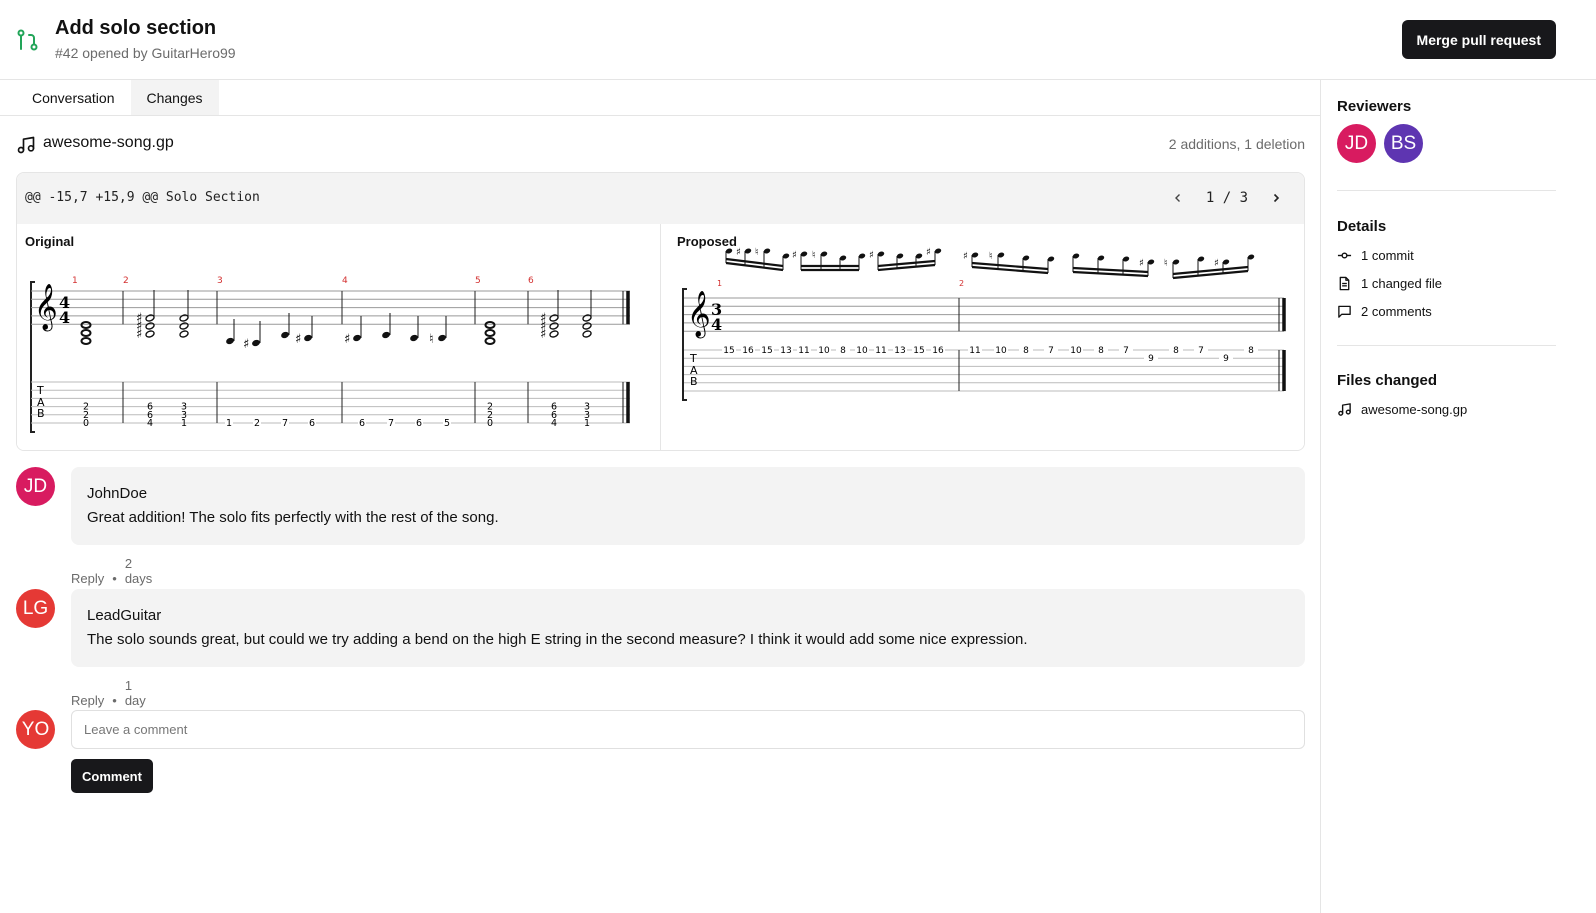 This screenshot has height=913, width=1596. I want to click on comment-input, so click(688, 729).